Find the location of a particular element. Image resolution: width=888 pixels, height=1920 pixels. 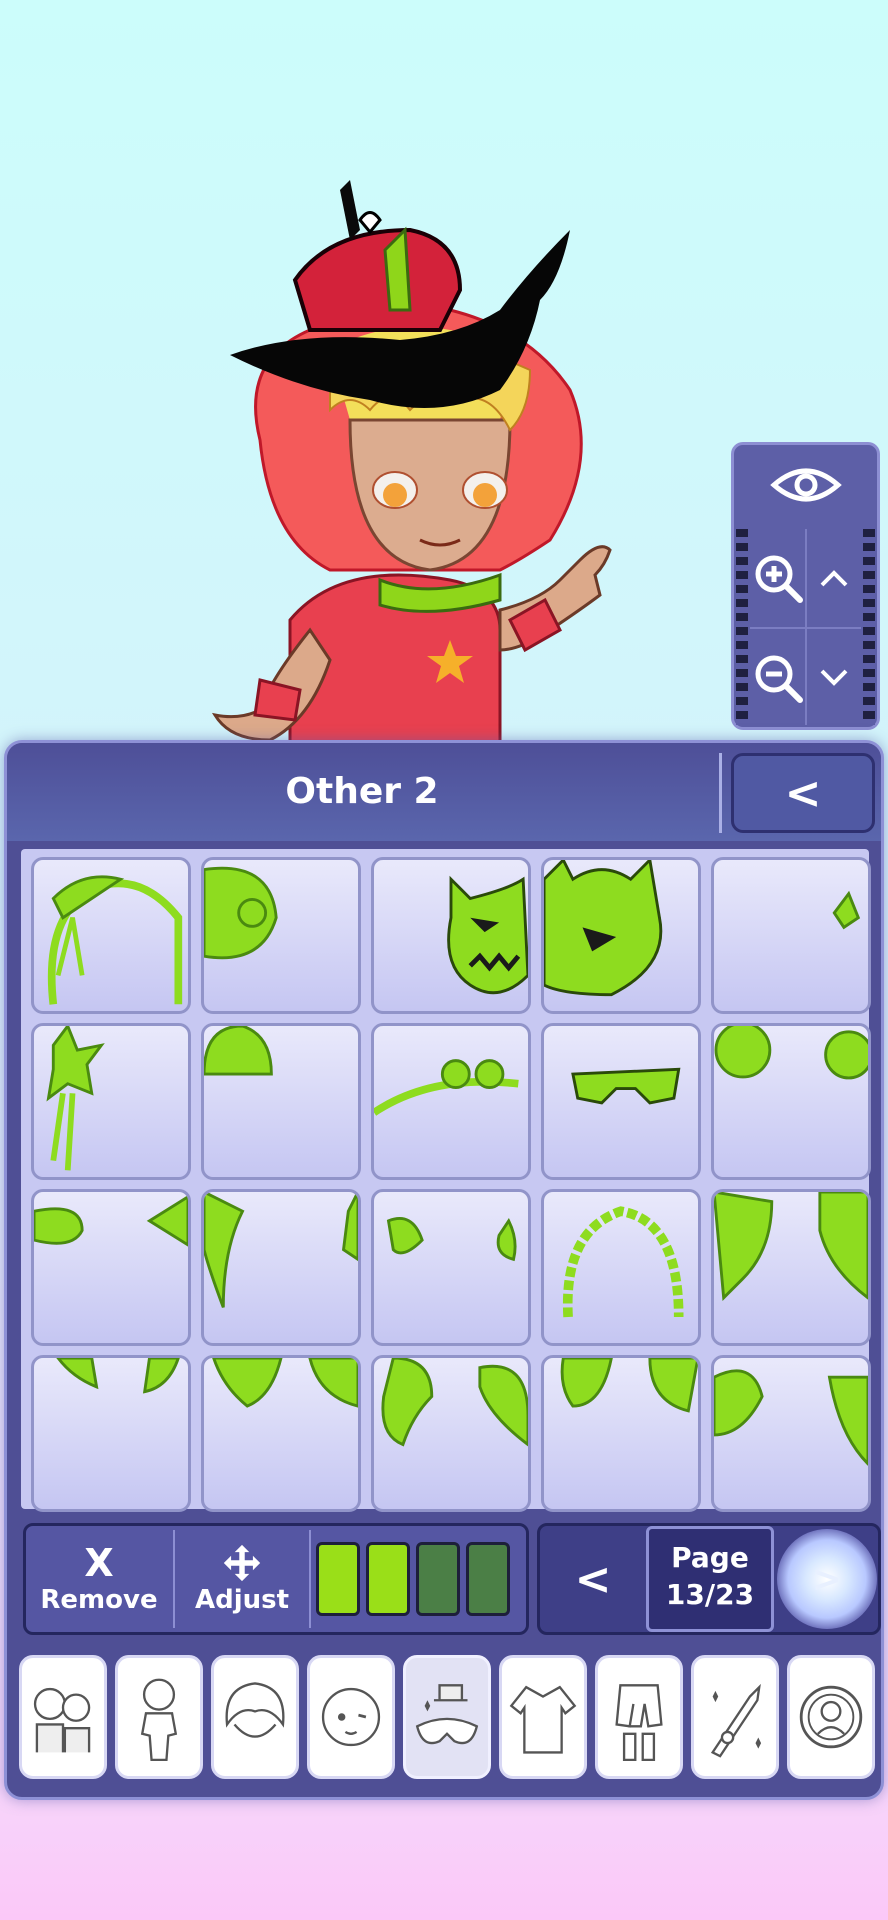

tab-bottom is located at coordinates (639, 1717).